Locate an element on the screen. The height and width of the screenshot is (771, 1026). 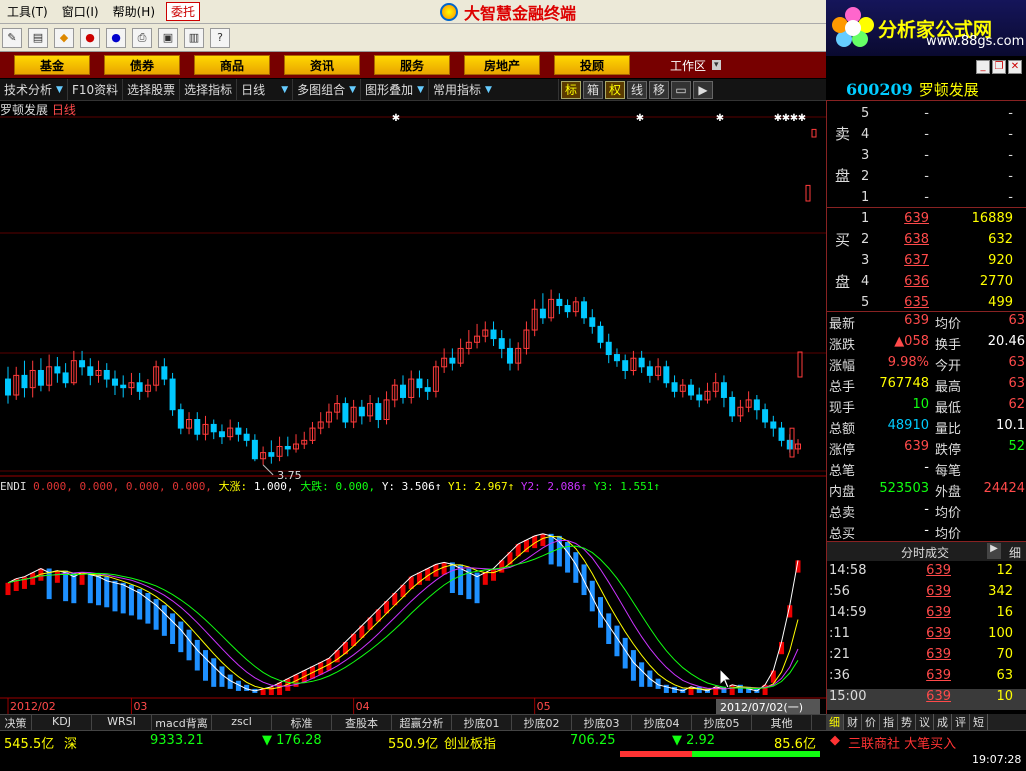
quote-tab: 评 is located at coordinates (961, 722).